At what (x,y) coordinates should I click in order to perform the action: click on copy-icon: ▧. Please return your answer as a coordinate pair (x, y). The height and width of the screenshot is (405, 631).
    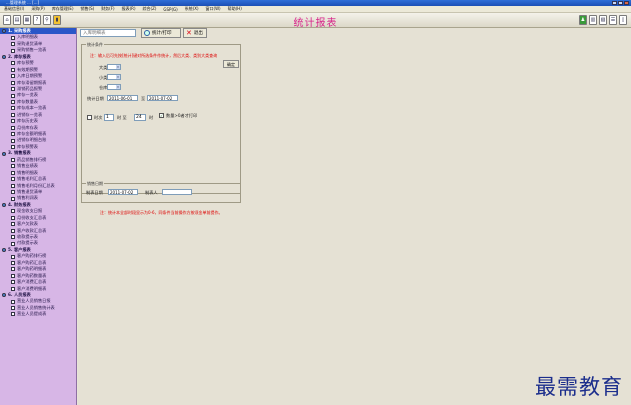
    Looking at the image, I should click on (603, 20).